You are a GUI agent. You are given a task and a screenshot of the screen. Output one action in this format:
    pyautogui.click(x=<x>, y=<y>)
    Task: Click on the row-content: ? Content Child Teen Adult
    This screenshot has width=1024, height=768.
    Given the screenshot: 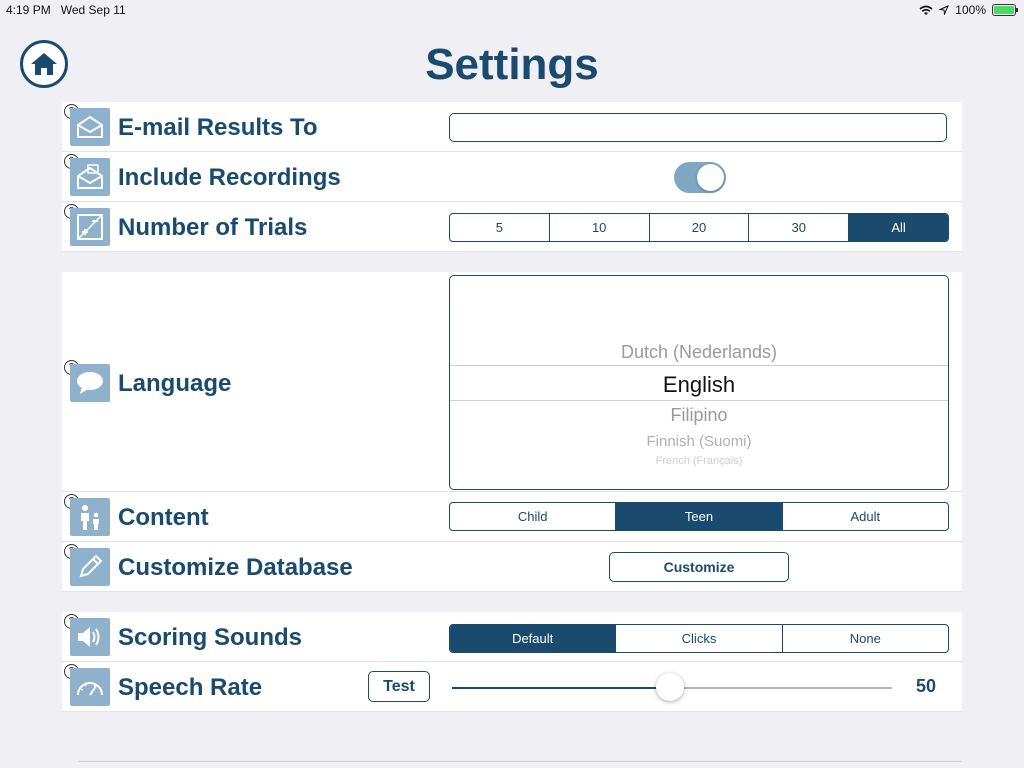 What is the action you would take?
    pyautogui.click(x=512, y=517)
    